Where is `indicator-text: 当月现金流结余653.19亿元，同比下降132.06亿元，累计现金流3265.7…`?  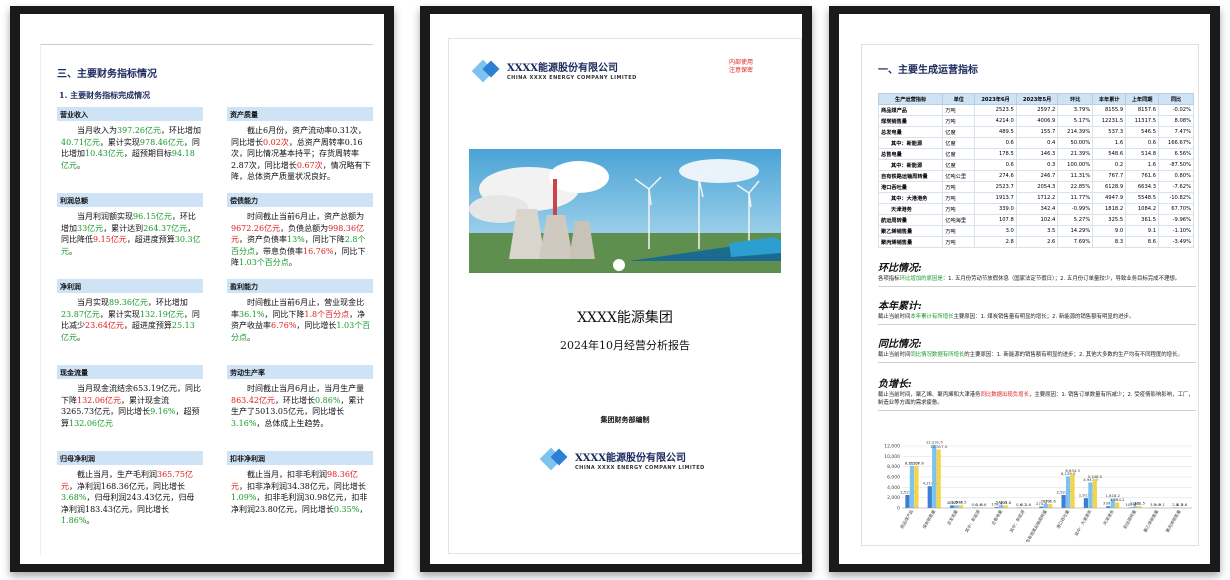 indicator-text: 当月现金流结余653.19亿元，同比下降132.06亿元，累计现金流3265.7… is located at coordinates (130, 404).